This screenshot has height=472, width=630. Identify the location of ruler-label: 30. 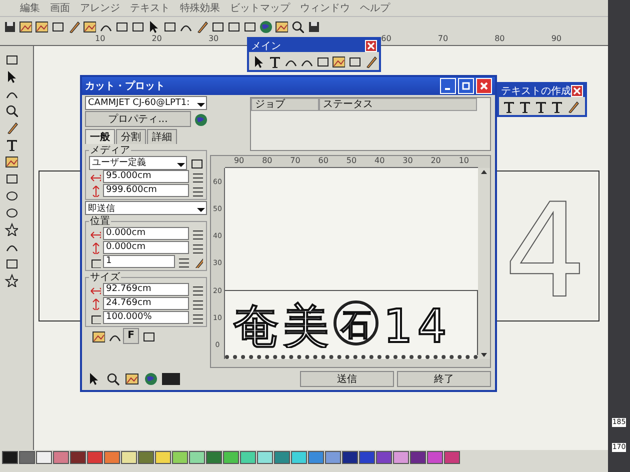
(407, 161).